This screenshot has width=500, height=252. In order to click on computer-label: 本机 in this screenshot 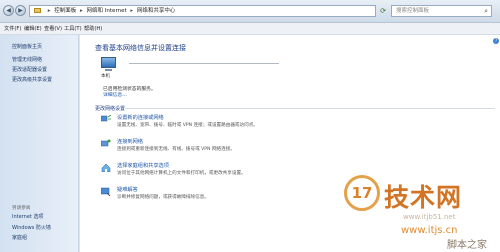, I will do `click(105, 76)`.